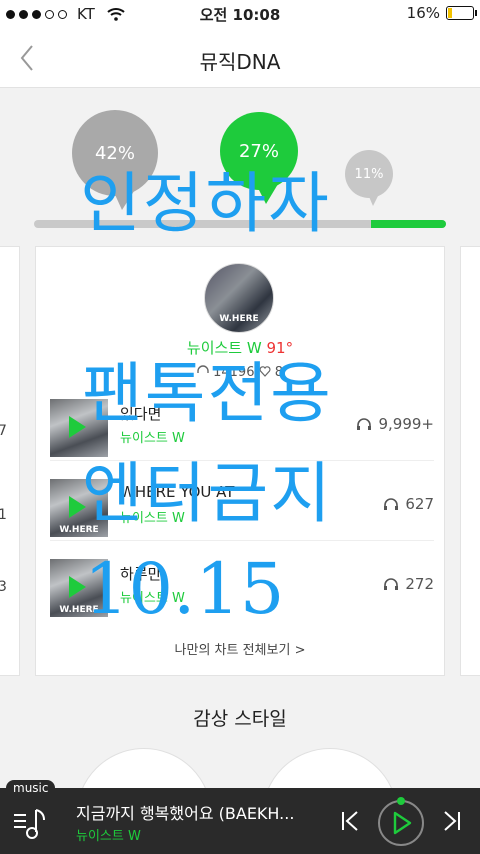 This screenshot has width=480, height=854. I want to click on percent-bubble-third: 11%, so click(369, 178).